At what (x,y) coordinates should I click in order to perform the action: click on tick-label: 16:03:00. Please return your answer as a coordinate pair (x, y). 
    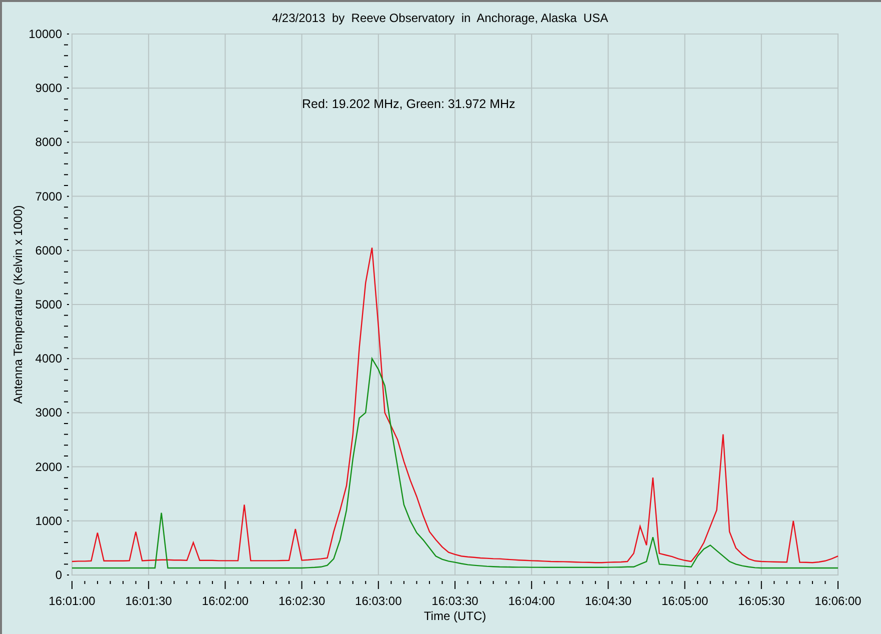
    Looking at the image, I should click on (378, 601).